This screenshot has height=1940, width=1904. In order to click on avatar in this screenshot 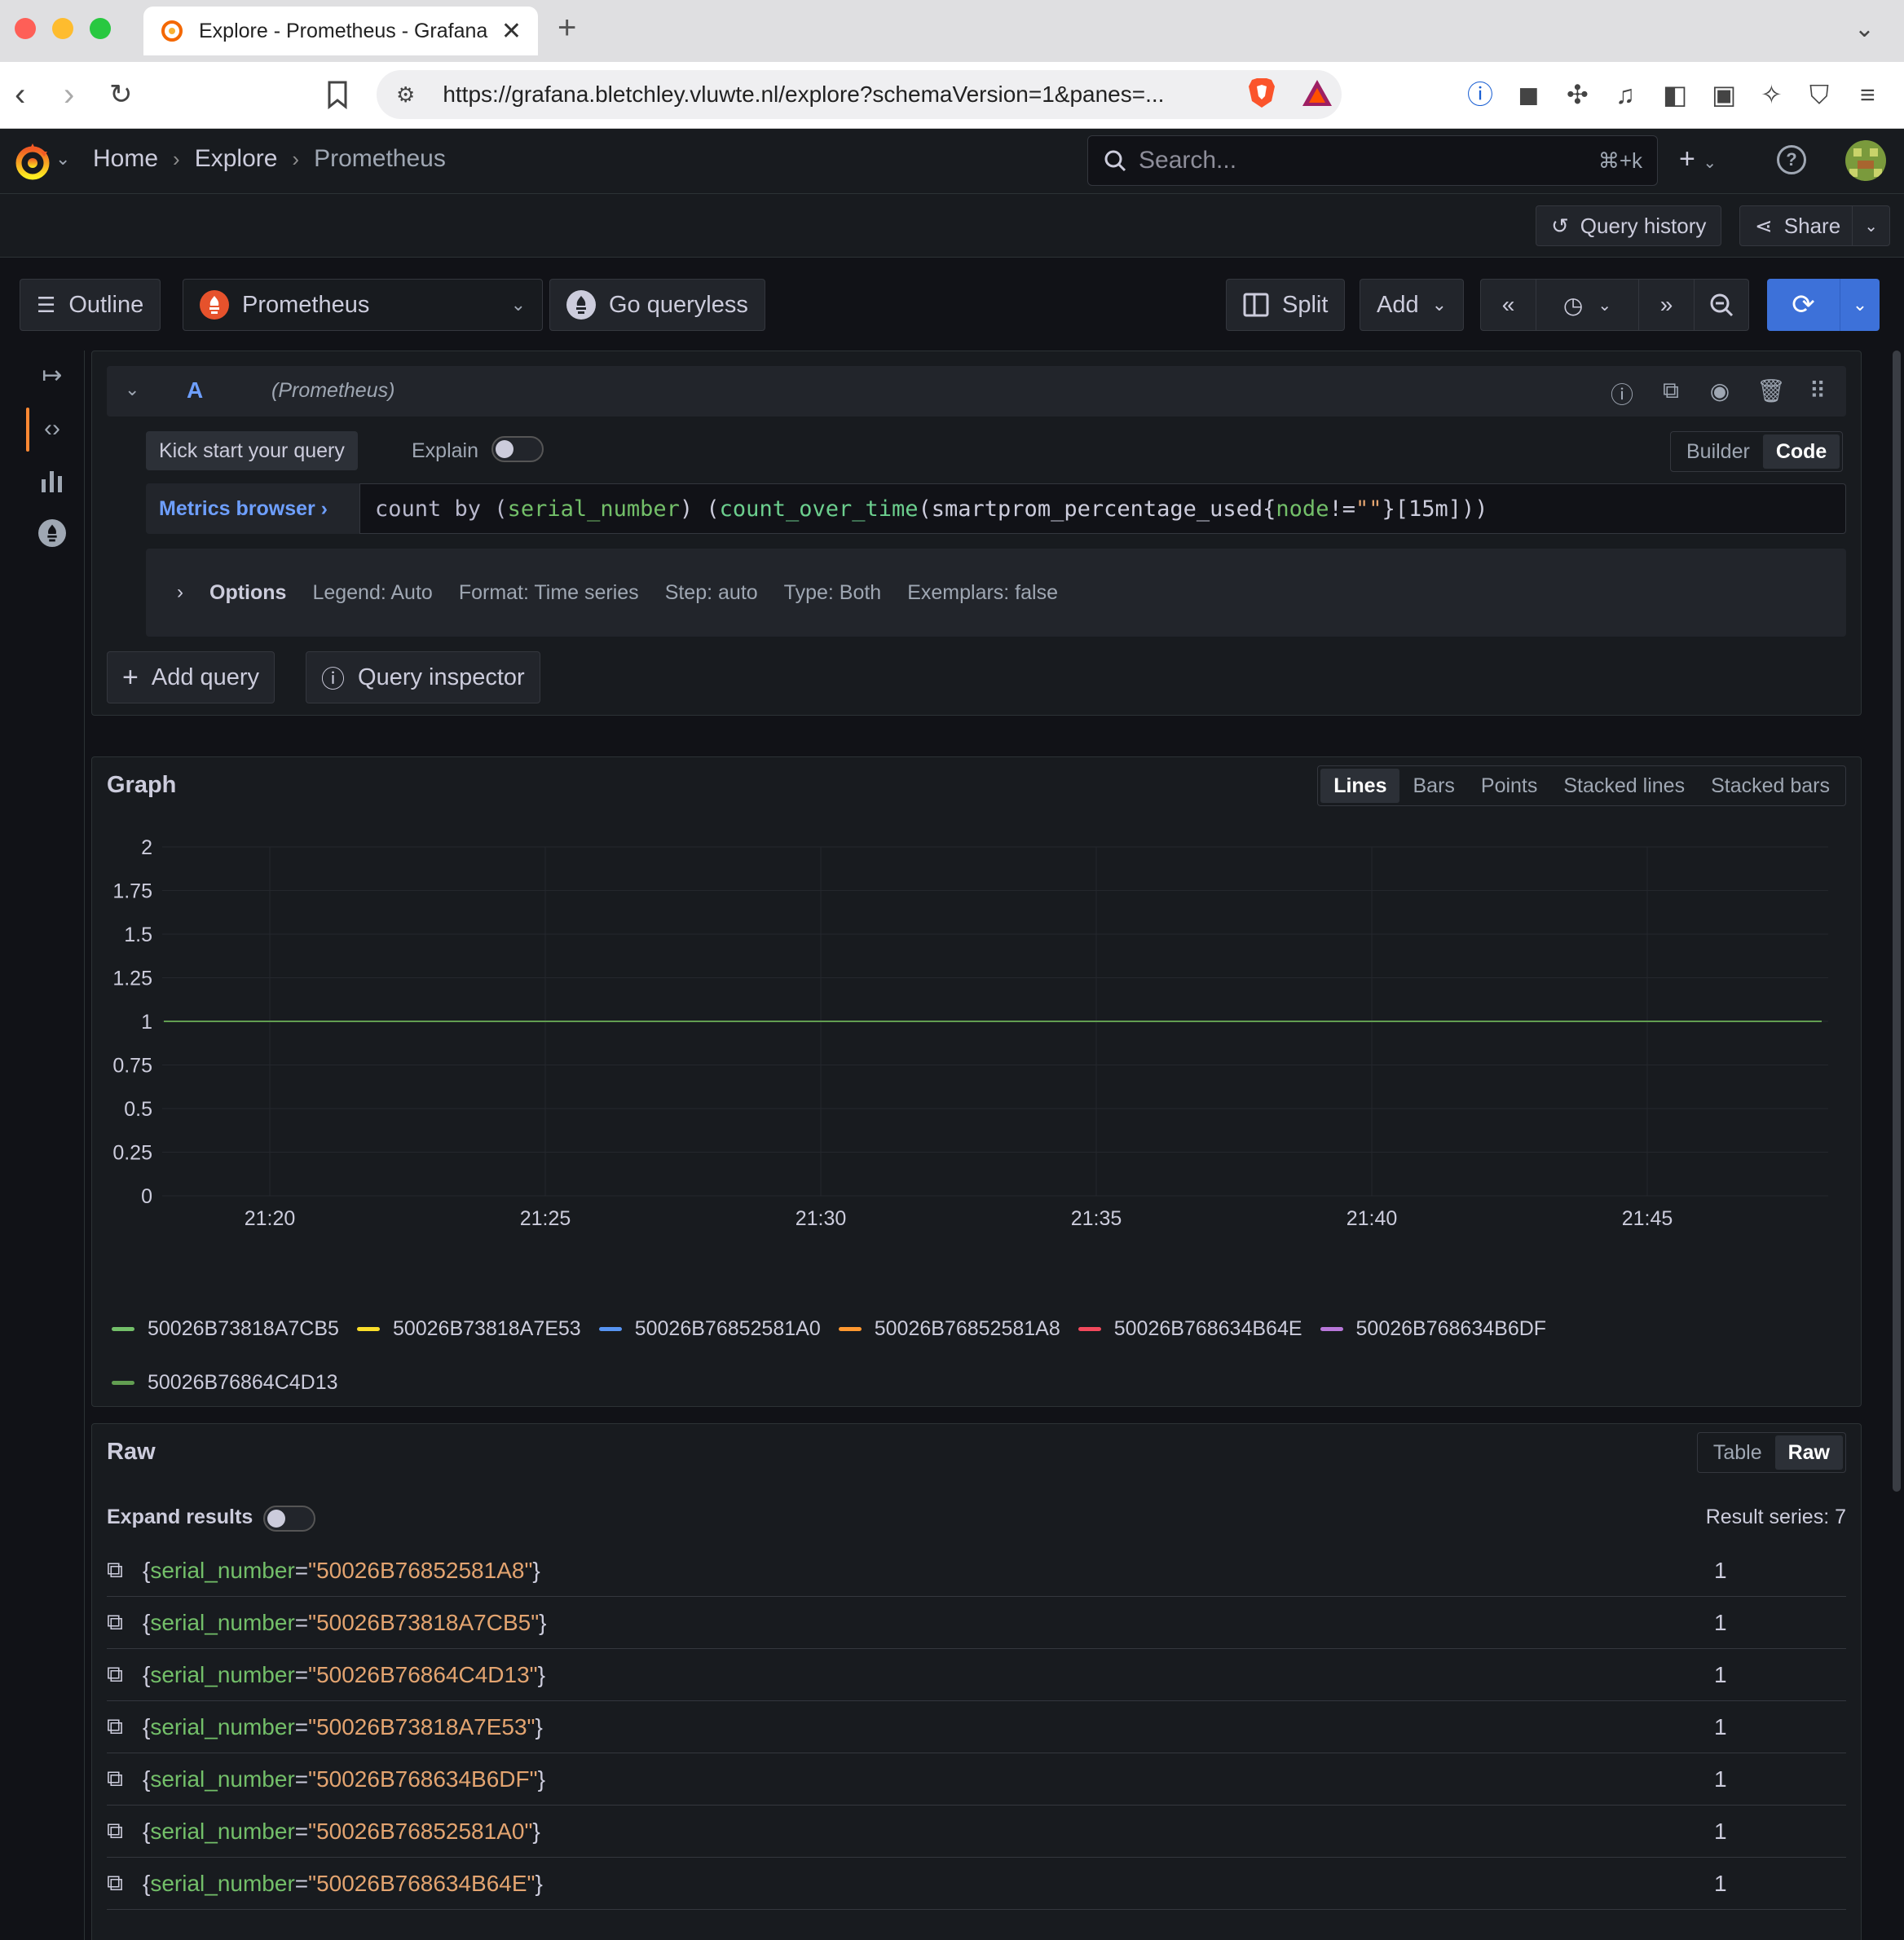, I will do `click(1866, 161)`.